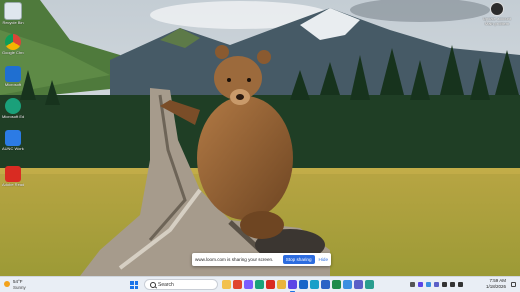  What do you see at coordinates (292, 286) in the screenshot?
I see `loom-icon` at bounding box center [292, 286].